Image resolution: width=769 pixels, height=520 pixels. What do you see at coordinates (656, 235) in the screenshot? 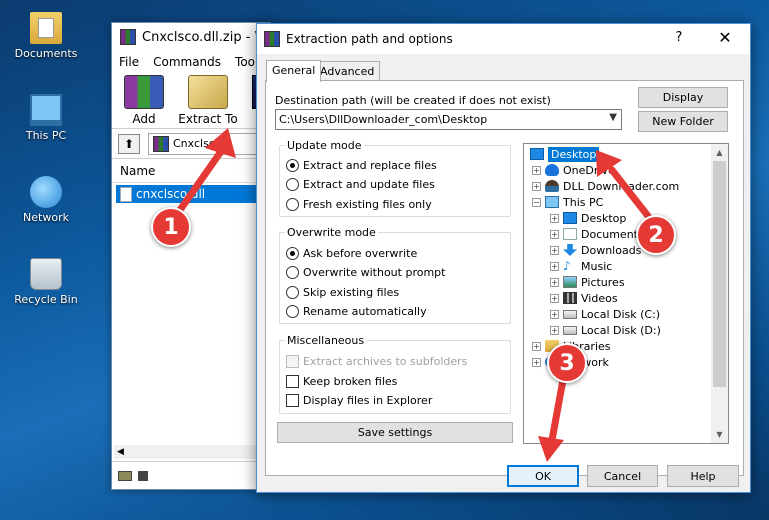
I see `annotation-marker-2: 2` at bounding box center [656, 235].